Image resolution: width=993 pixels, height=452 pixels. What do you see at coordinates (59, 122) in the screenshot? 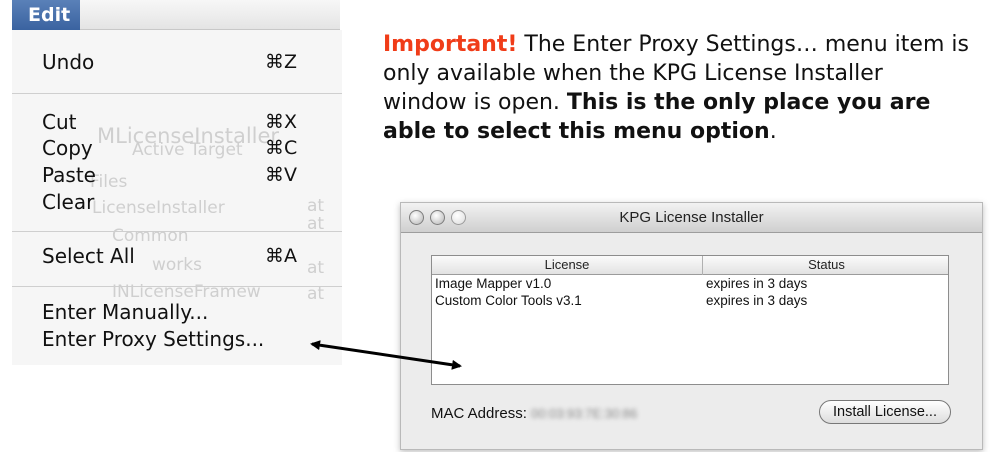
I see `menu-item-label: Cut` at bounding box center [59, 122].